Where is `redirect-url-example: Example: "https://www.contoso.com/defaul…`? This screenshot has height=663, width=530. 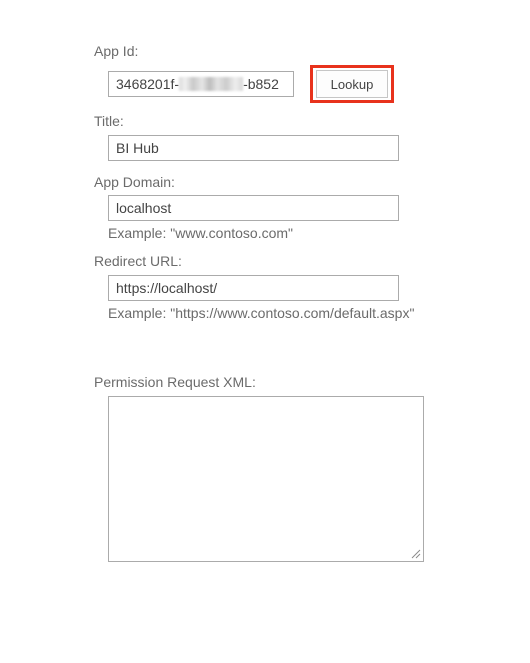
redirect-url-example: Example: "https://www.contoso.com/defaul… is located at coordinates (261, 313).